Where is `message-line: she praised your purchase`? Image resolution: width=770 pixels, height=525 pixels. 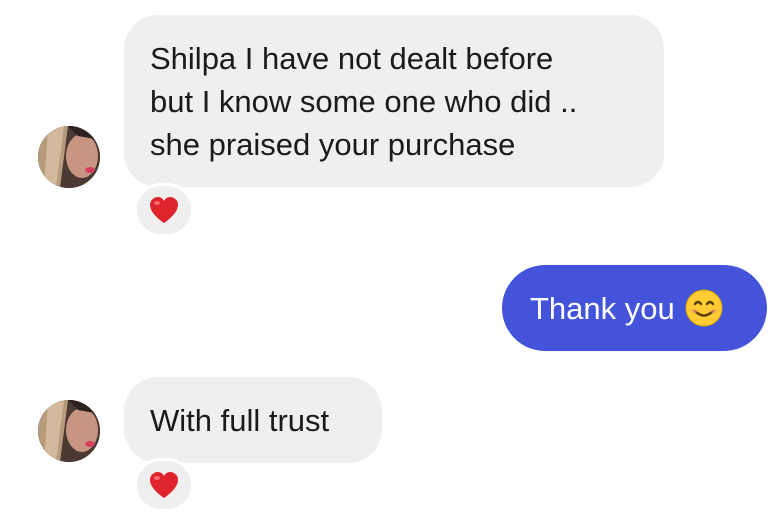 message-line: she praised your purchase is located at coordinates (333, 144).